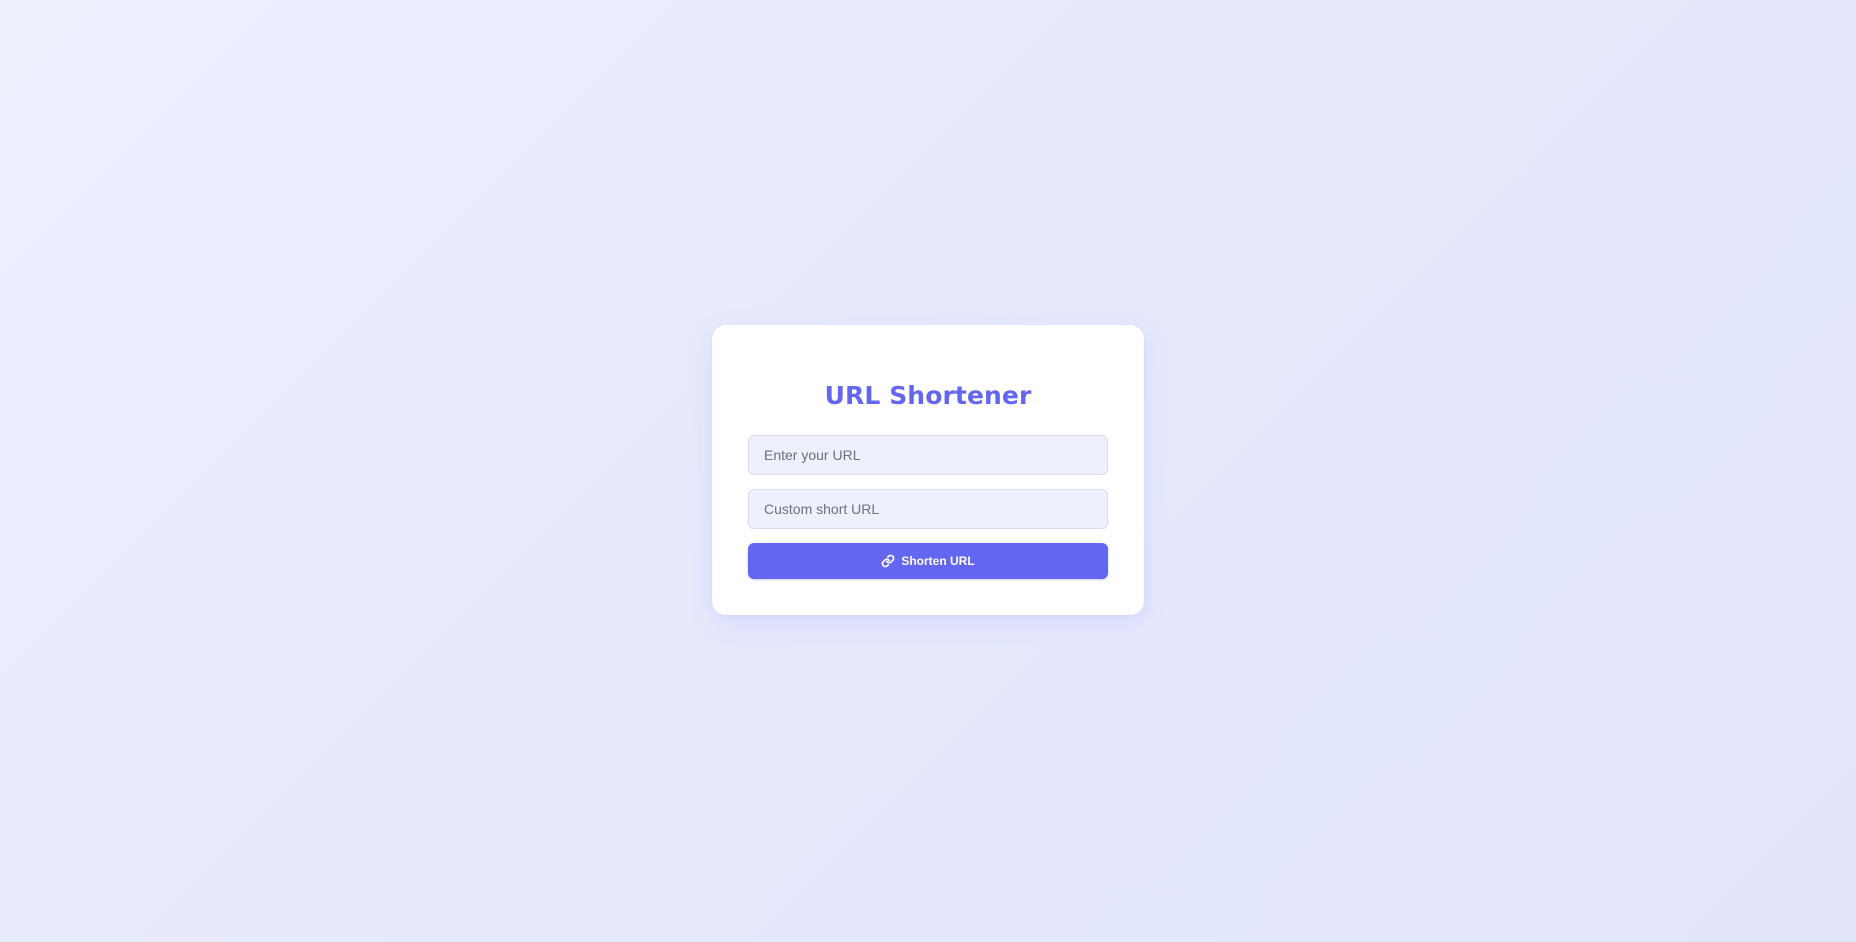 The width and height of the screenshot is (1856, 942). What do you see at coordinates (938, 561) in the screenshot?
I see `shorten-url-label: Shorten URL` at bounding box center [938, 561].